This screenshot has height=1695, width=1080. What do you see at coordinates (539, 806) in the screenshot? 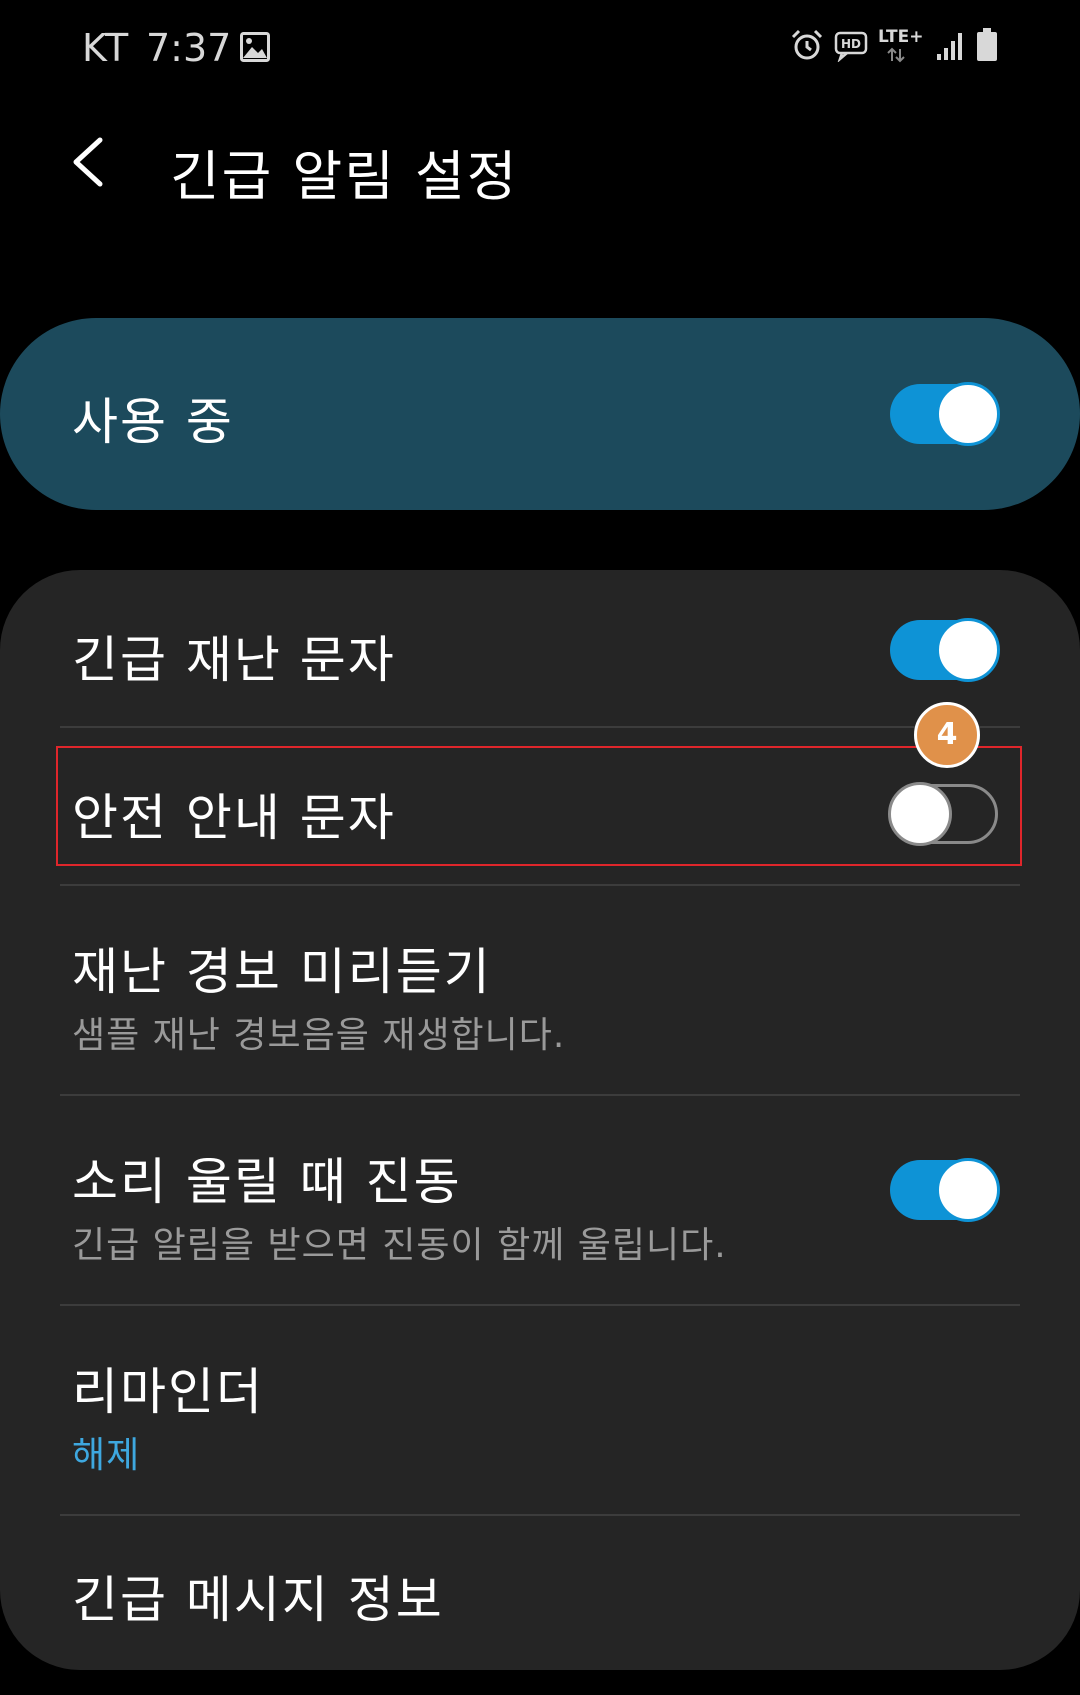
I see `highlight-box` at bounding box center [539, 806].